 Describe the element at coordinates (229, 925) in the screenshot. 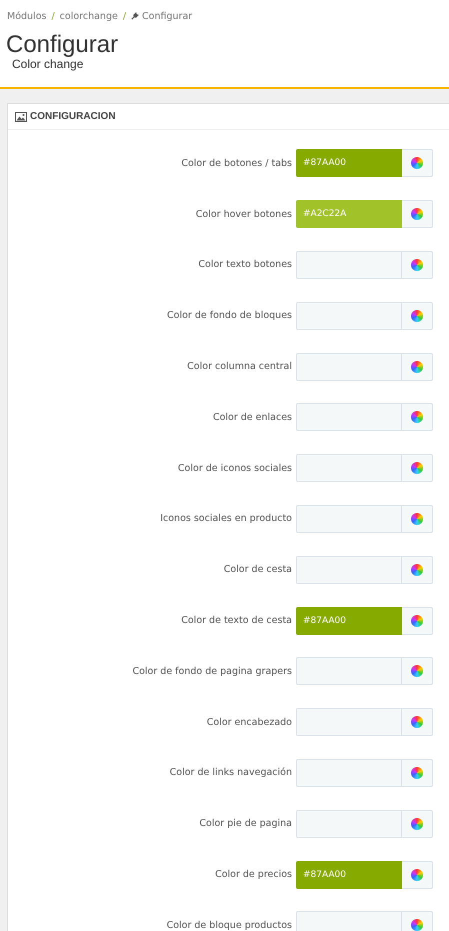

I see `field-label: Color de bloque productos` at that location.